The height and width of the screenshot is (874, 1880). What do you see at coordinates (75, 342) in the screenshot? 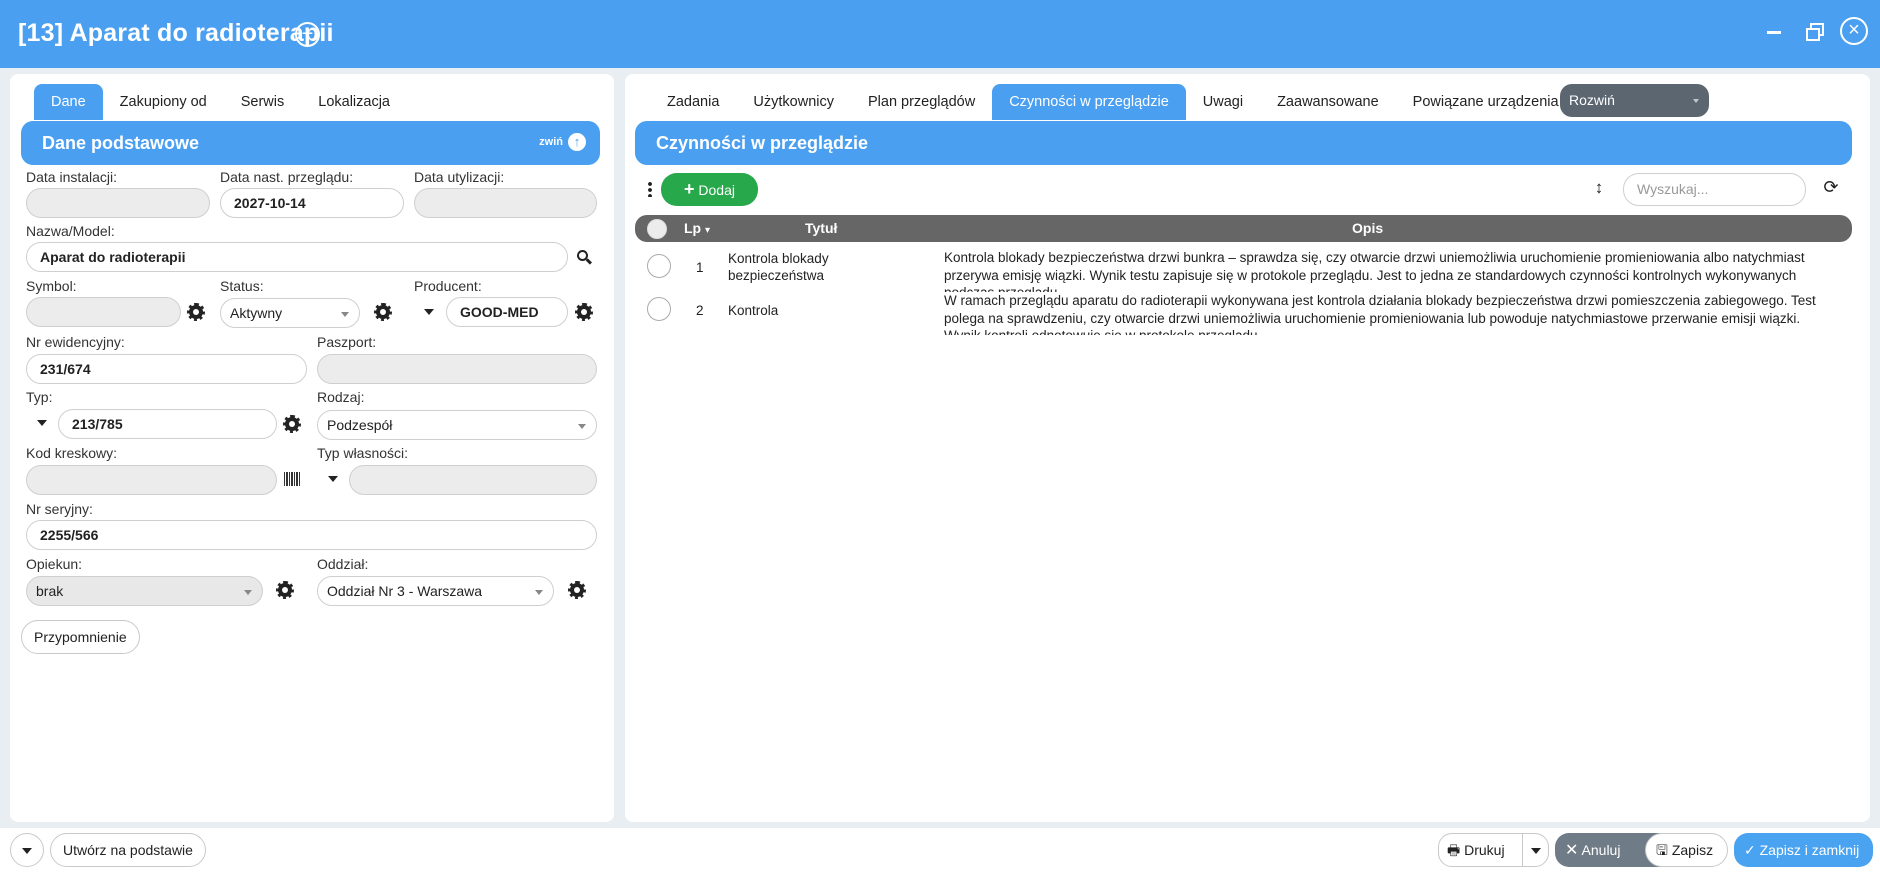
I see `label-nr-ewidencyjny: Nr ewidencyjny:` at bounding box center [75, 342].